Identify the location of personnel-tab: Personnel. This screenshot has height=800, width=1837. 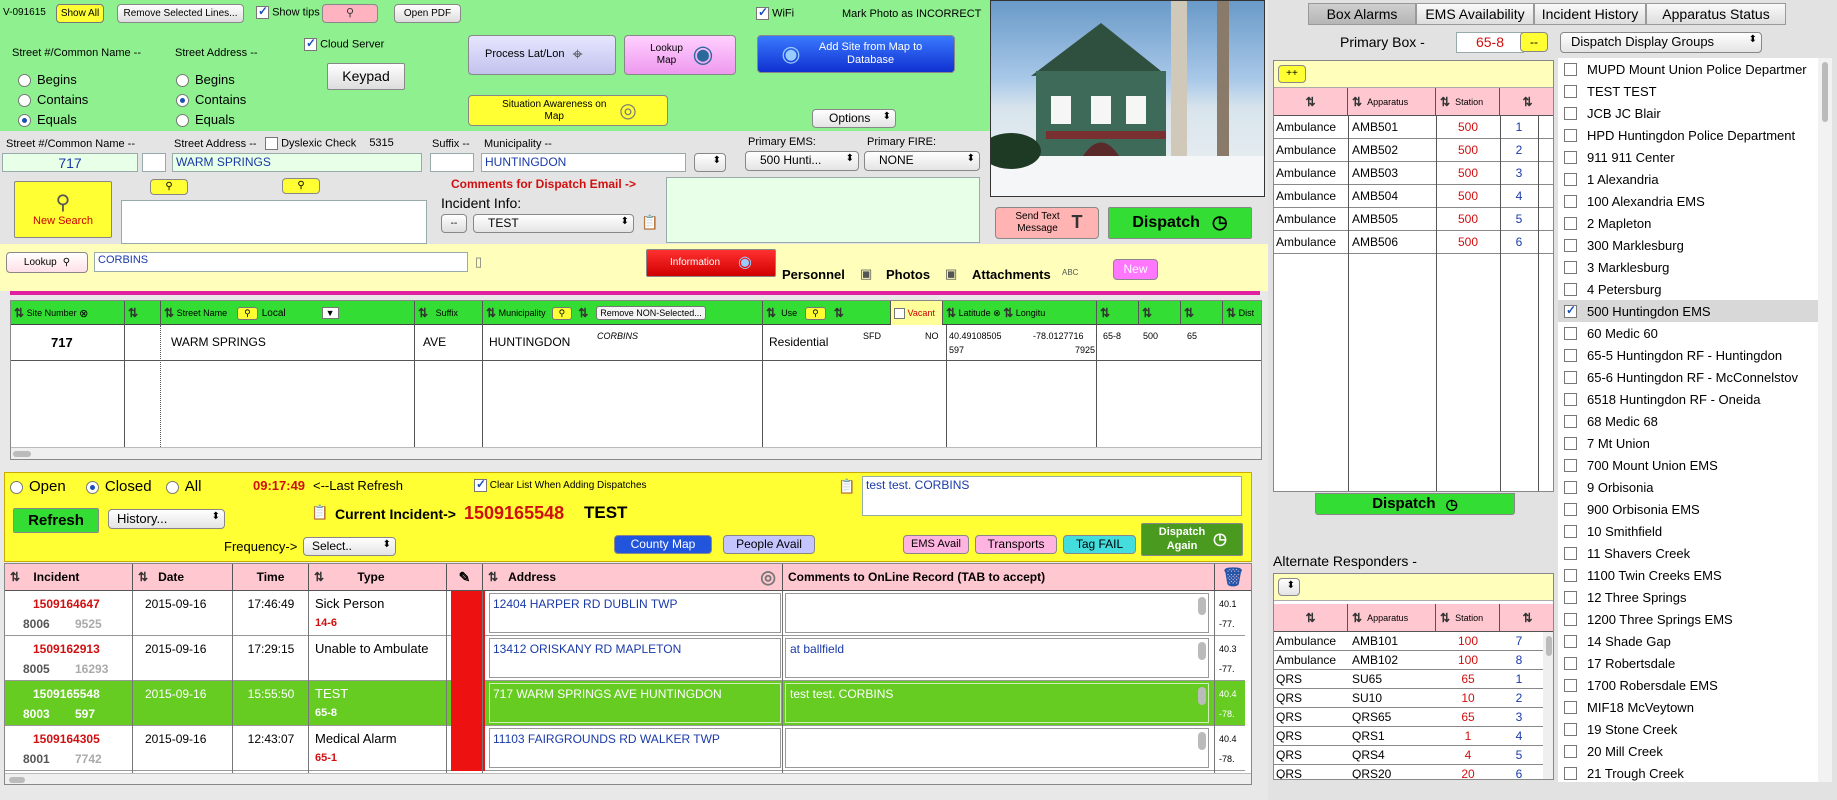
(813, 274).